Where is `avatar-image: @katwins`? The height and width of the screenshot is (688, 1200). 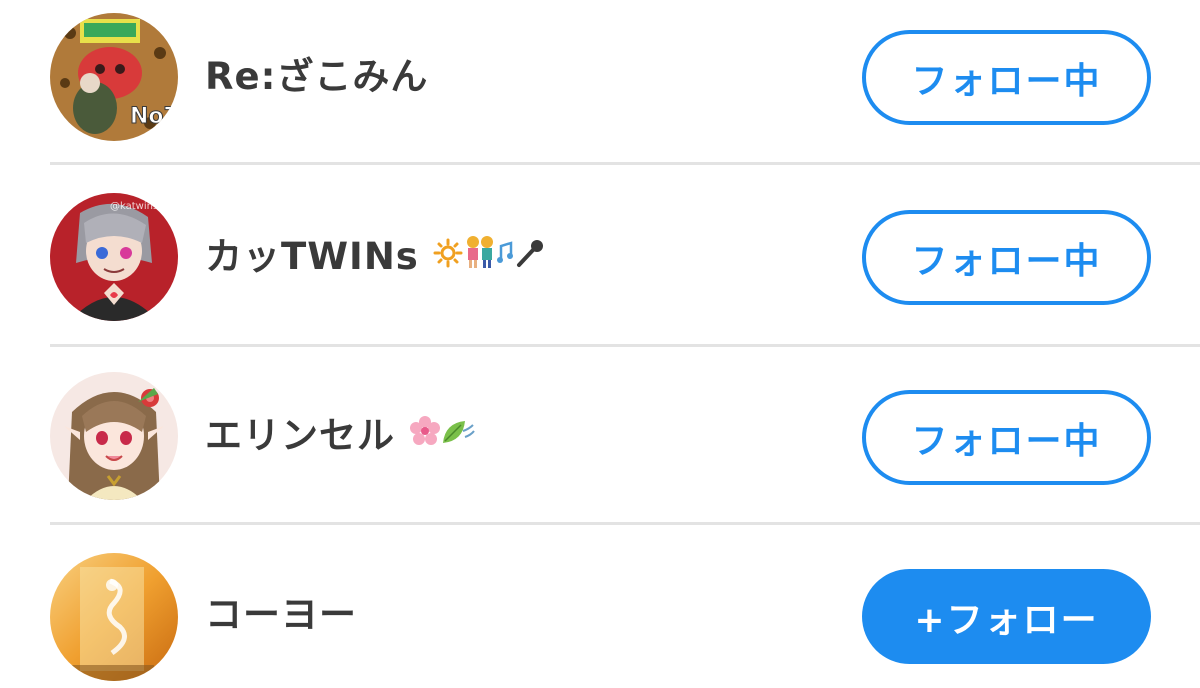 avatar-image: @katwins is located at coordinates (114, 257).